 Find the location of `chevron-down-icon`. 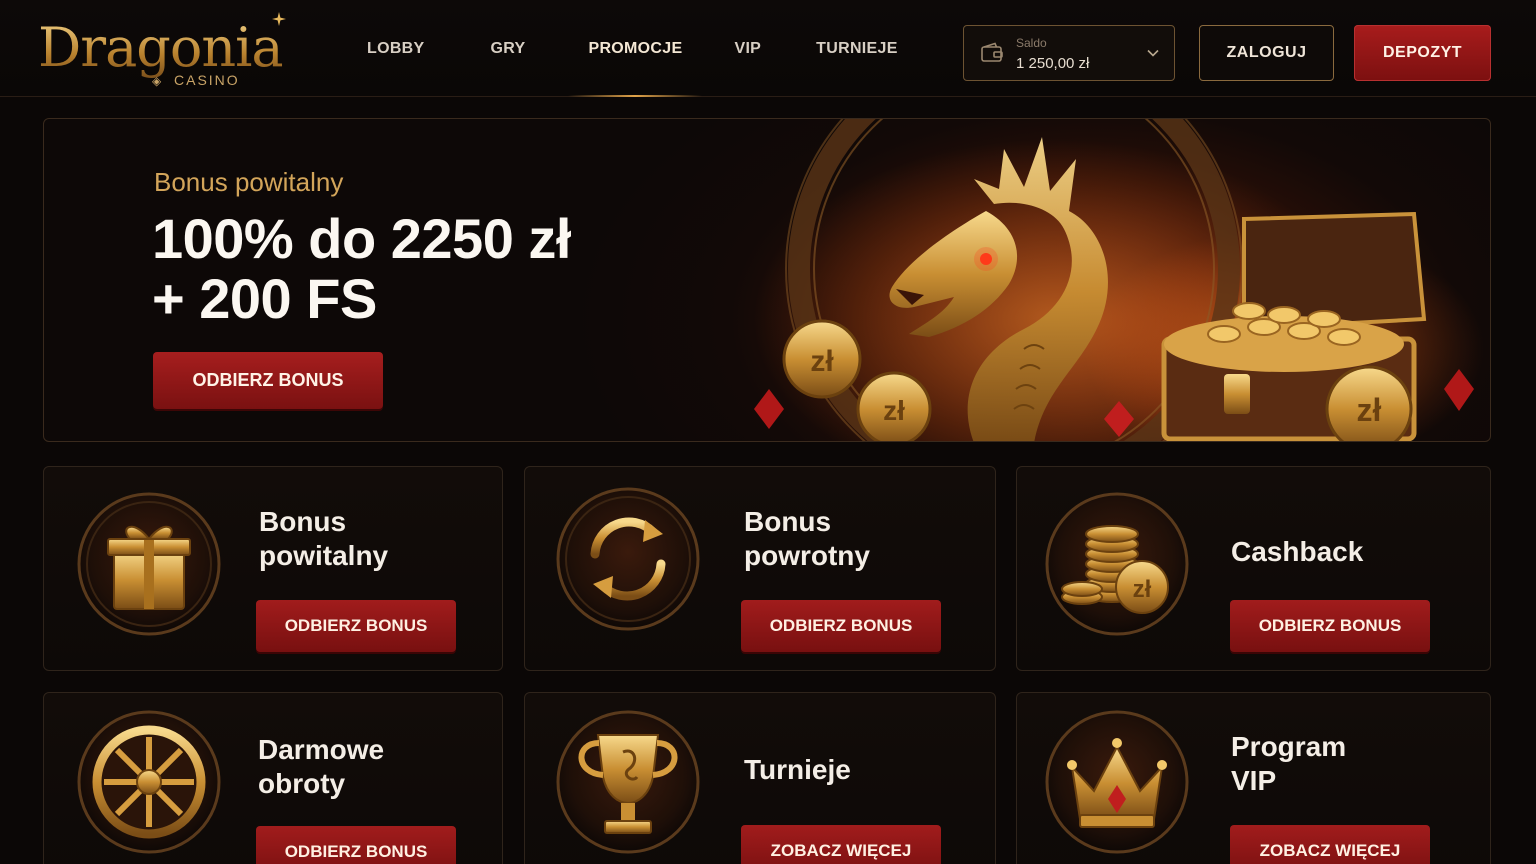

chevron-down-icon is located at coordinates (1153, 53).